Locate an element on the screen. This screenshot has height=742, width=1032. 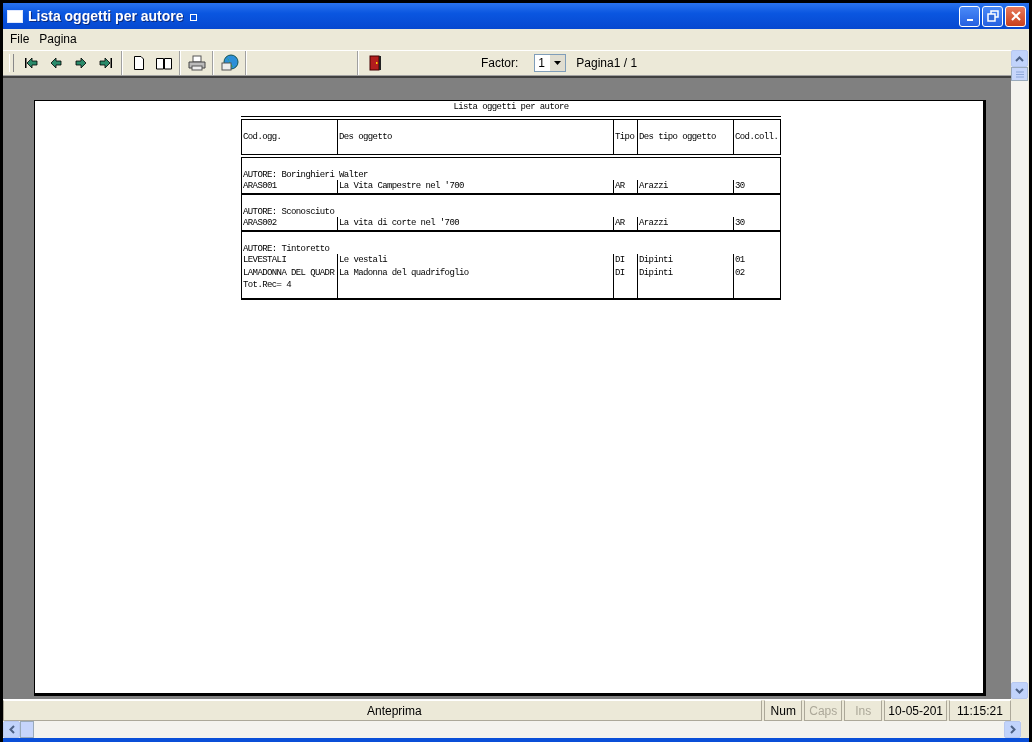
restore-button is located at coordinates (992, 16).